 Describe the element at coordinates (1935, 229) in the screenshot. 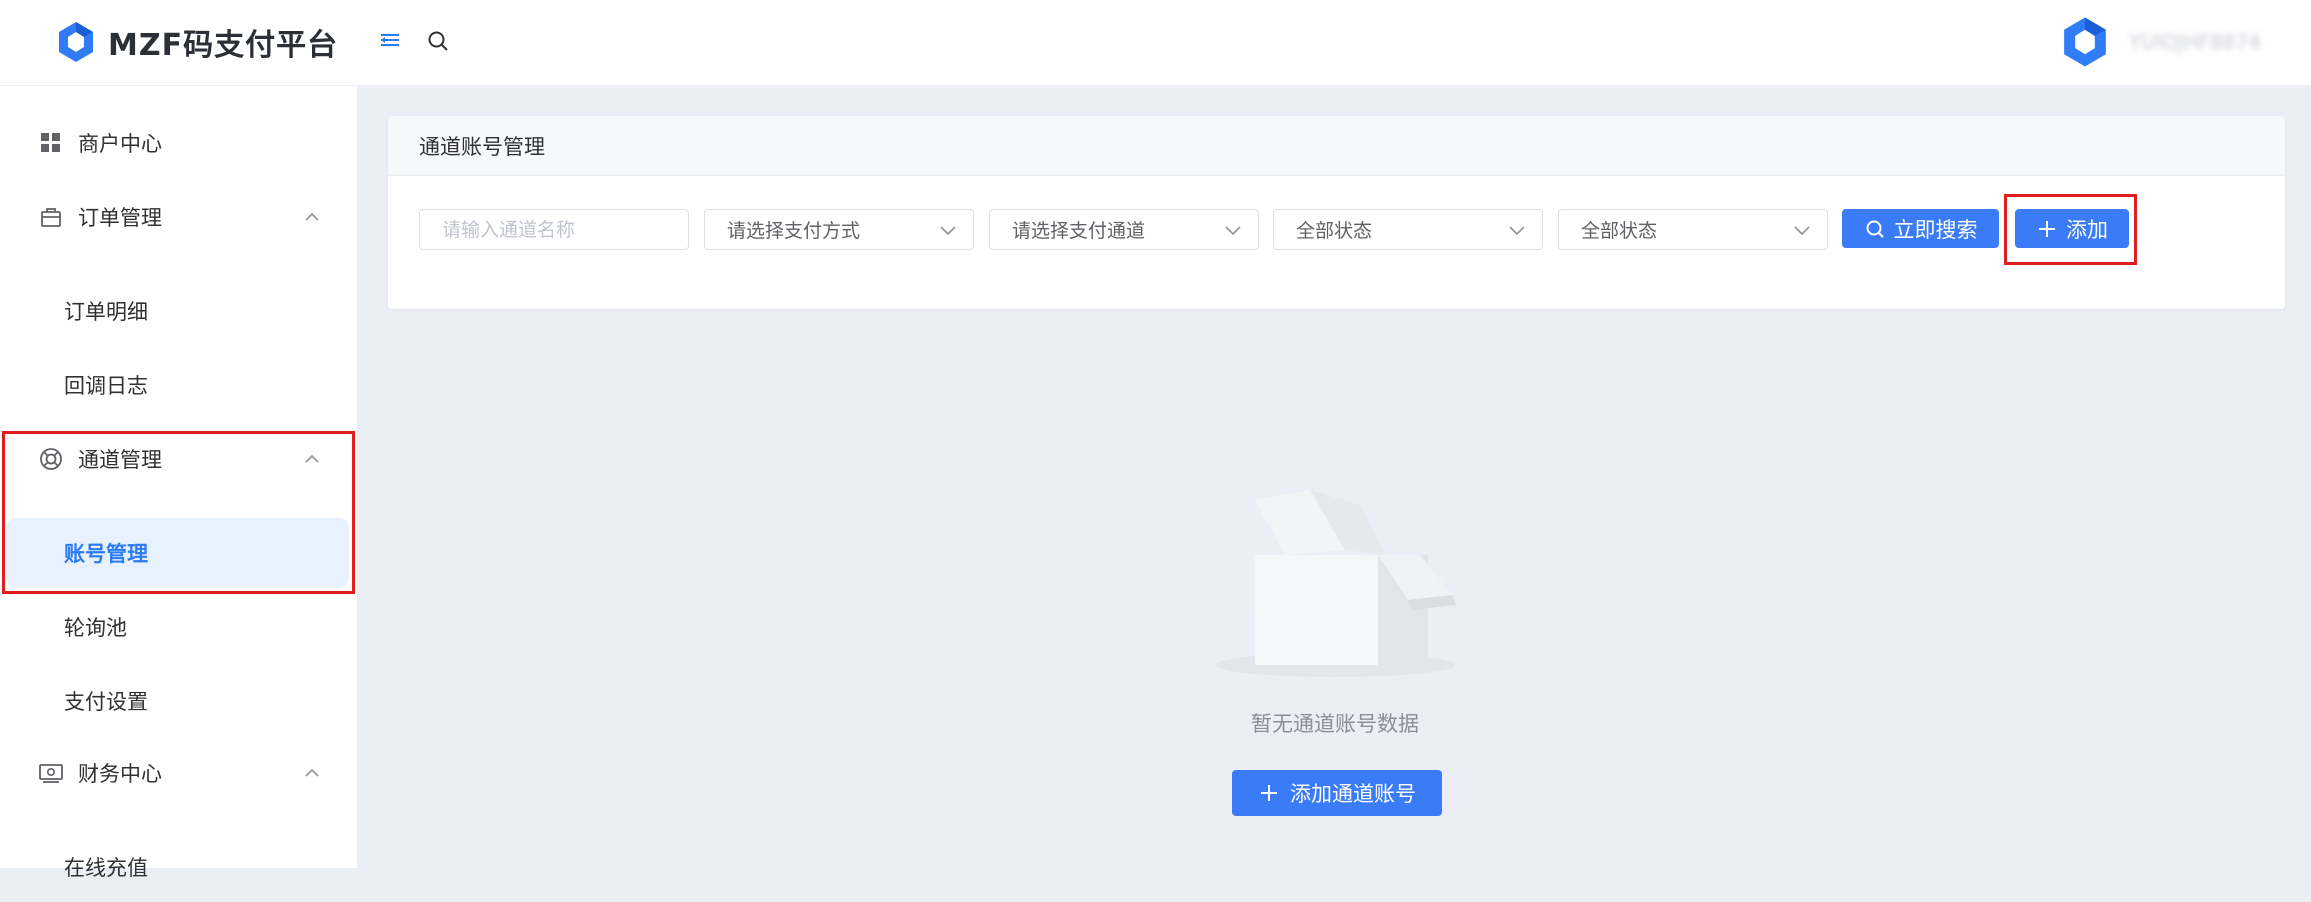

I see `search-button-label: 立即搜索` at that location.